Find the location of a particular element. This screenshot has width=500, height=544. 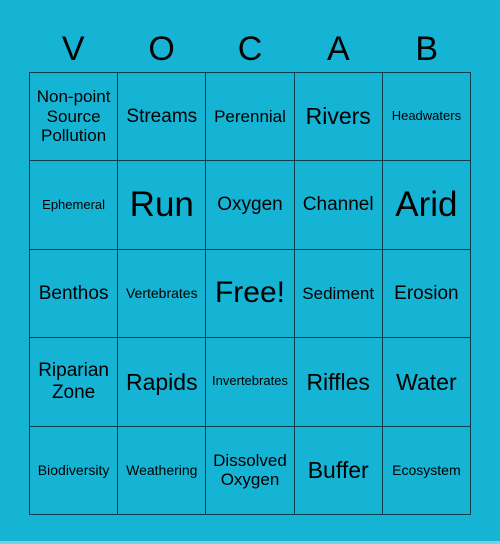

cell-label: Ecosystem is located at coordinates (426, 470).